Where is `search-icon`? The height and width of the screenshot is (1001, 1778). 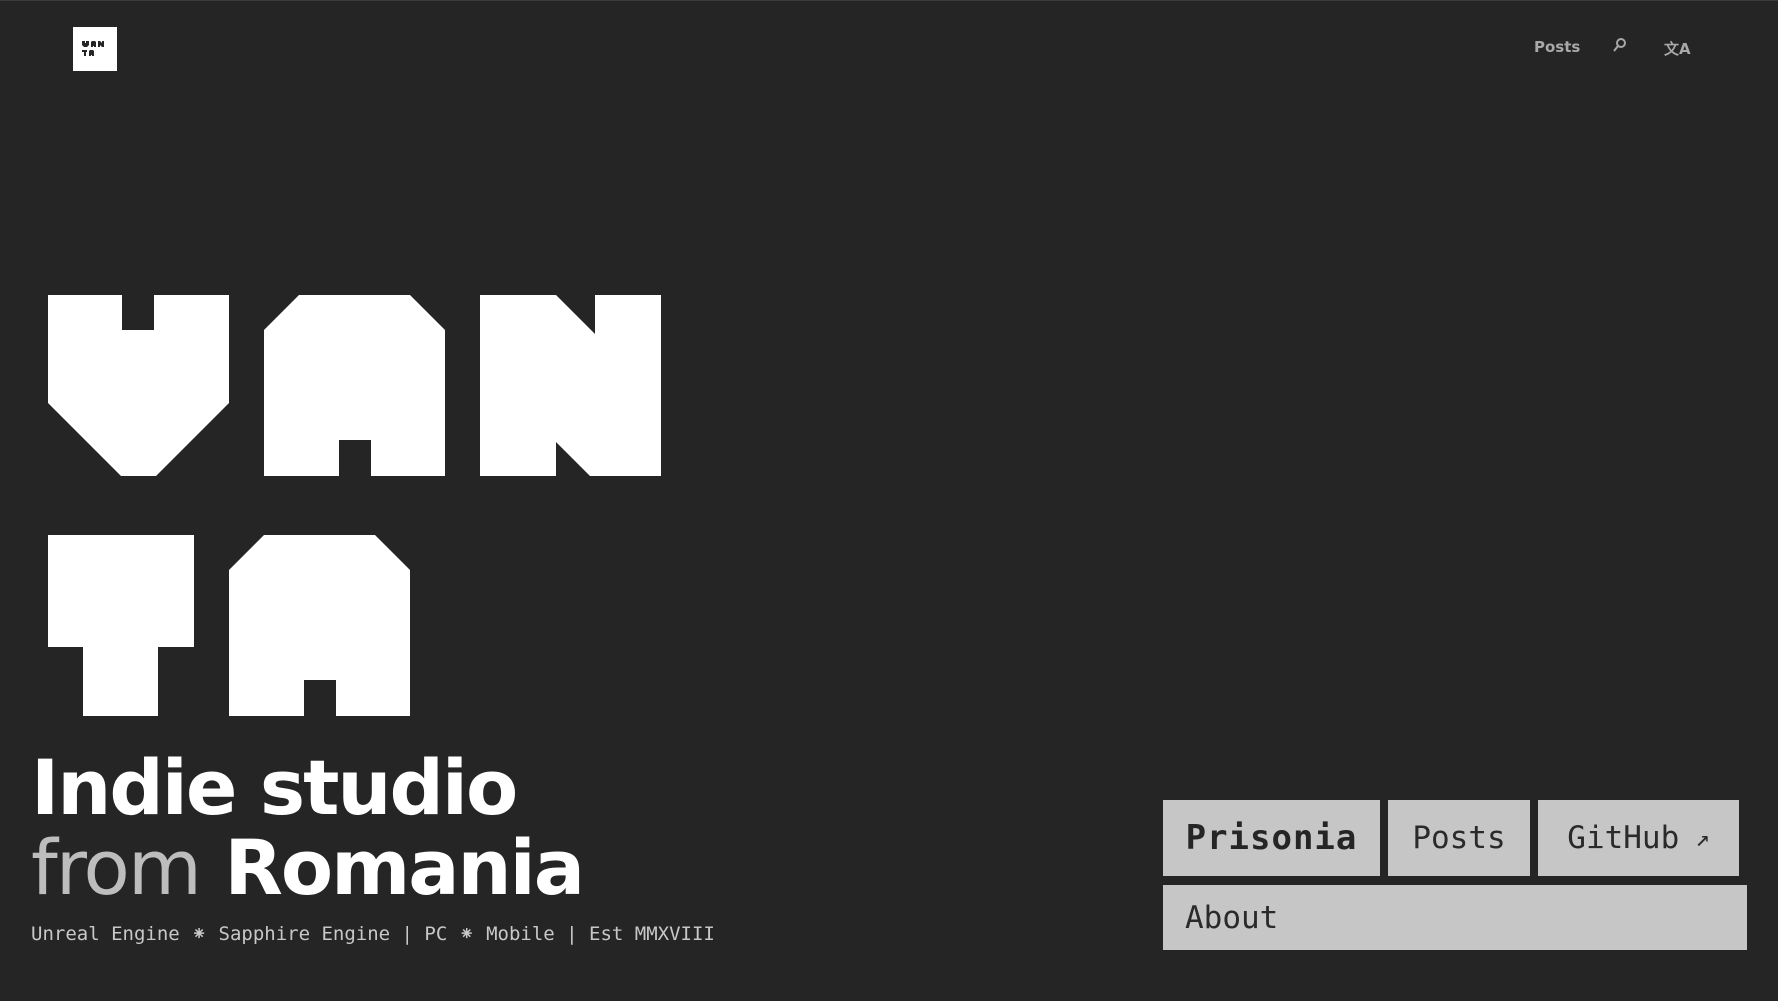 search-icon is located at coordinates (1619, 45).